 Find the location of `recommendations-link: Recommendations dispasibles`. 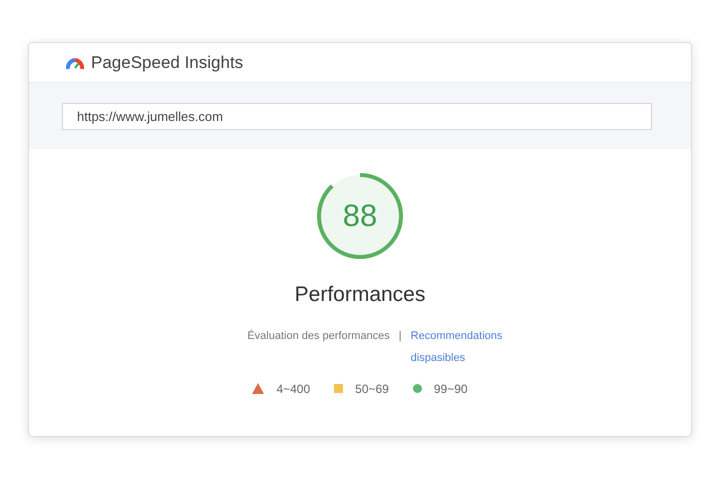

recommendations-link: Recommendations dispasibles is located at coordinates (460, 346).